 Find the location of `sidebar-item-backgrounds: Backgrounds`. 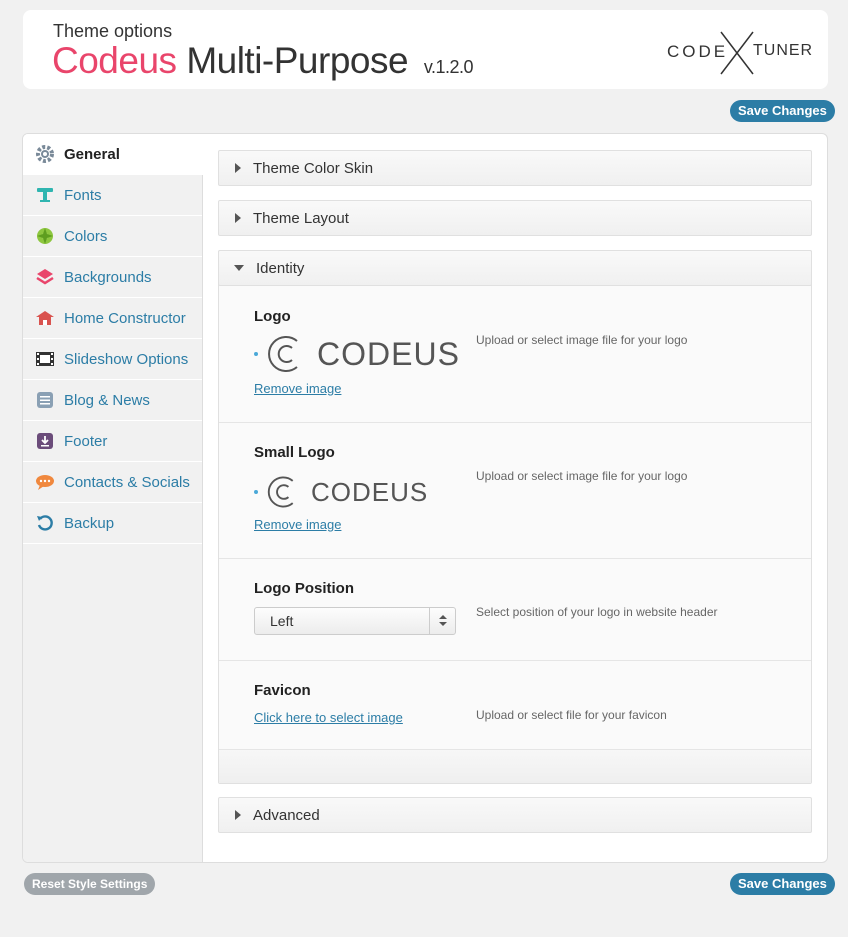

sidebar-item-backgrounds: Backgrounds is located at coordinates (112, 277).